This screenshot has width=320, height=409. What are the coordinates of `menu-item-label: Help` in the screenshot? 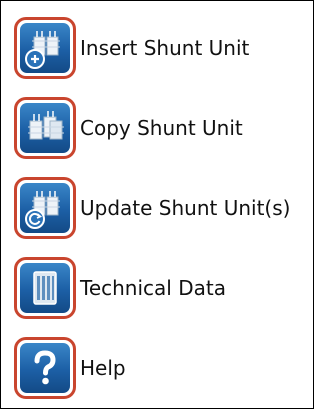 It's located at (103, 368).